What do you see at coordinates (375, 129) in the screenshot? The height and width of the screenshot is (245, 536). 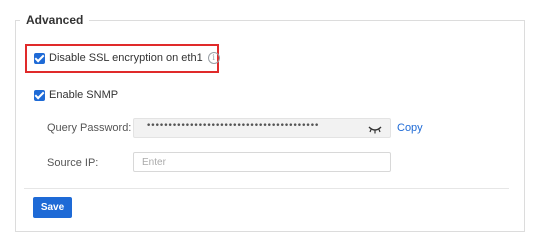 I see `eye-closed-icon` at bounding box center [375, 129].